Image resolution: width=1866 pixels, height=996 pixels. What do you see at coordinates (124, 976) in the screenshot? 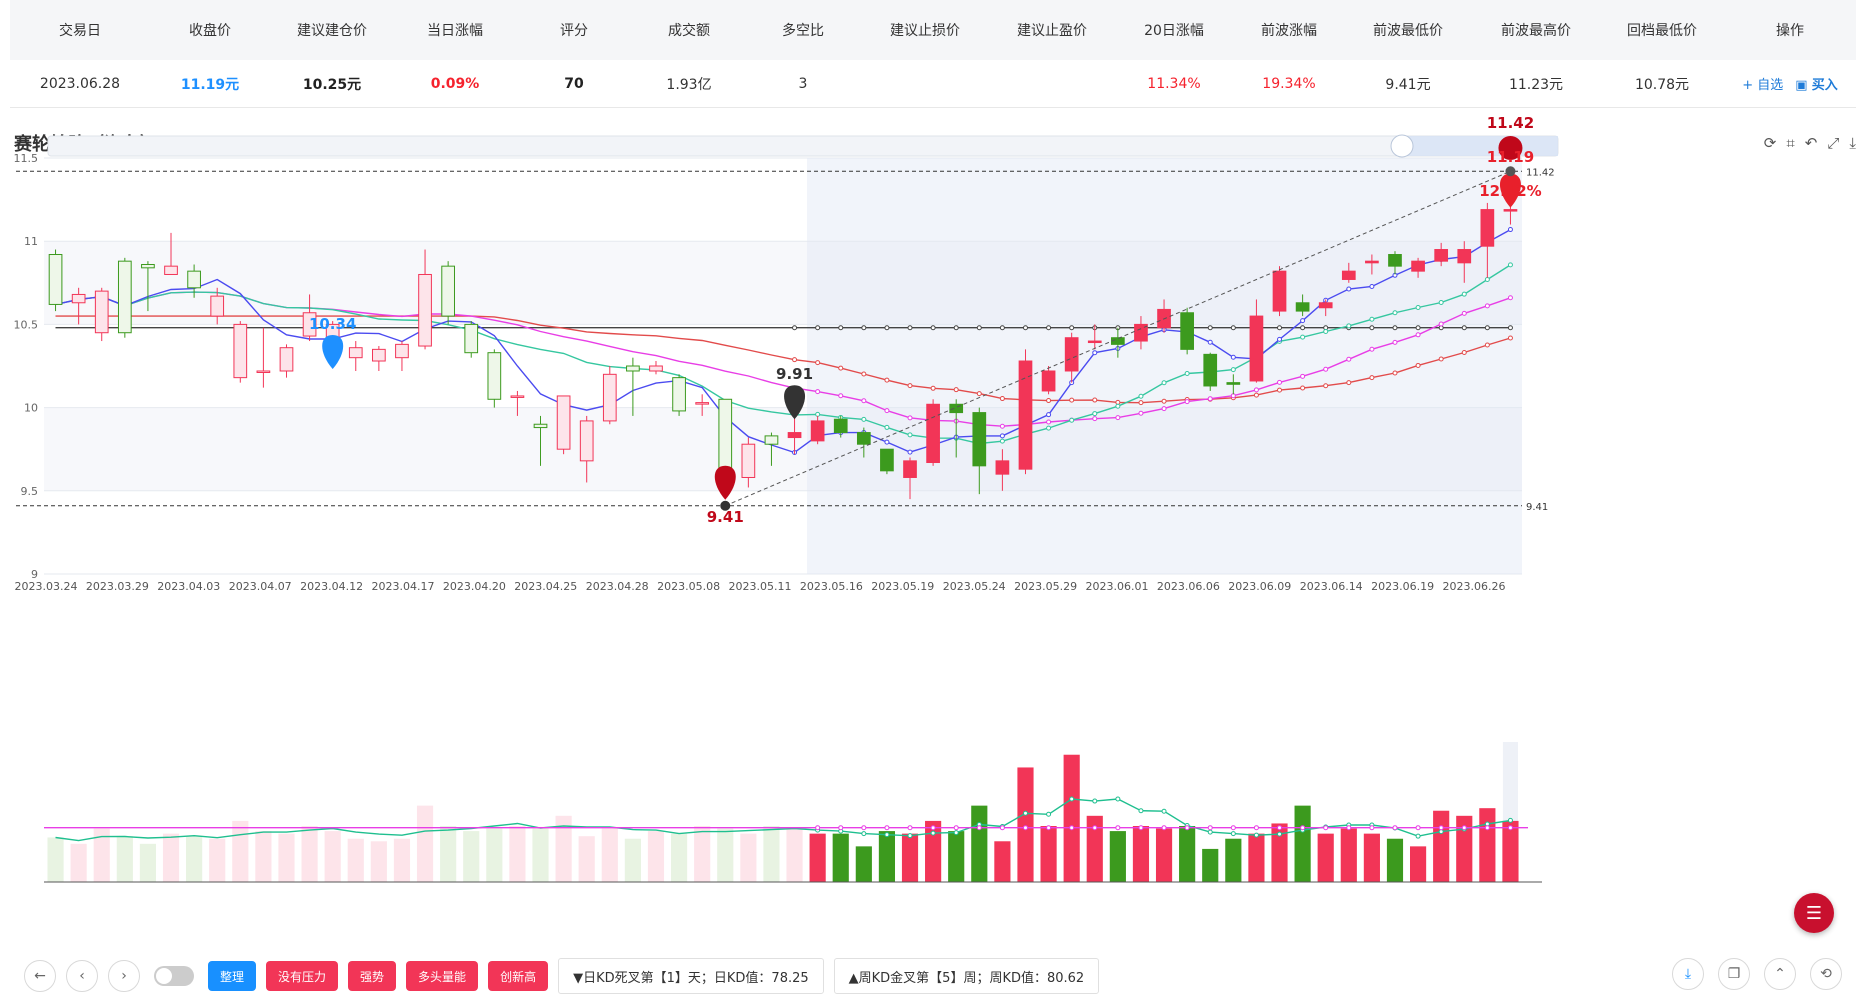
I see `next-button: ›` at bounding box center [124, 976].